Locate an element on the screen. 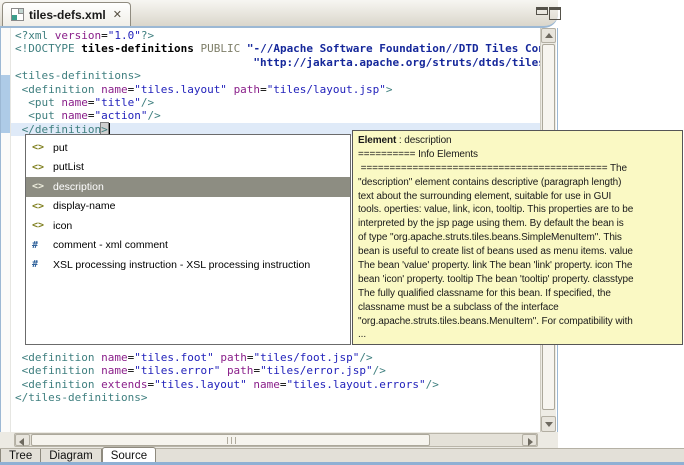 The width and height of the screenshot is (684, 465). up-arrow-icon is located at coordinates (549, 35).